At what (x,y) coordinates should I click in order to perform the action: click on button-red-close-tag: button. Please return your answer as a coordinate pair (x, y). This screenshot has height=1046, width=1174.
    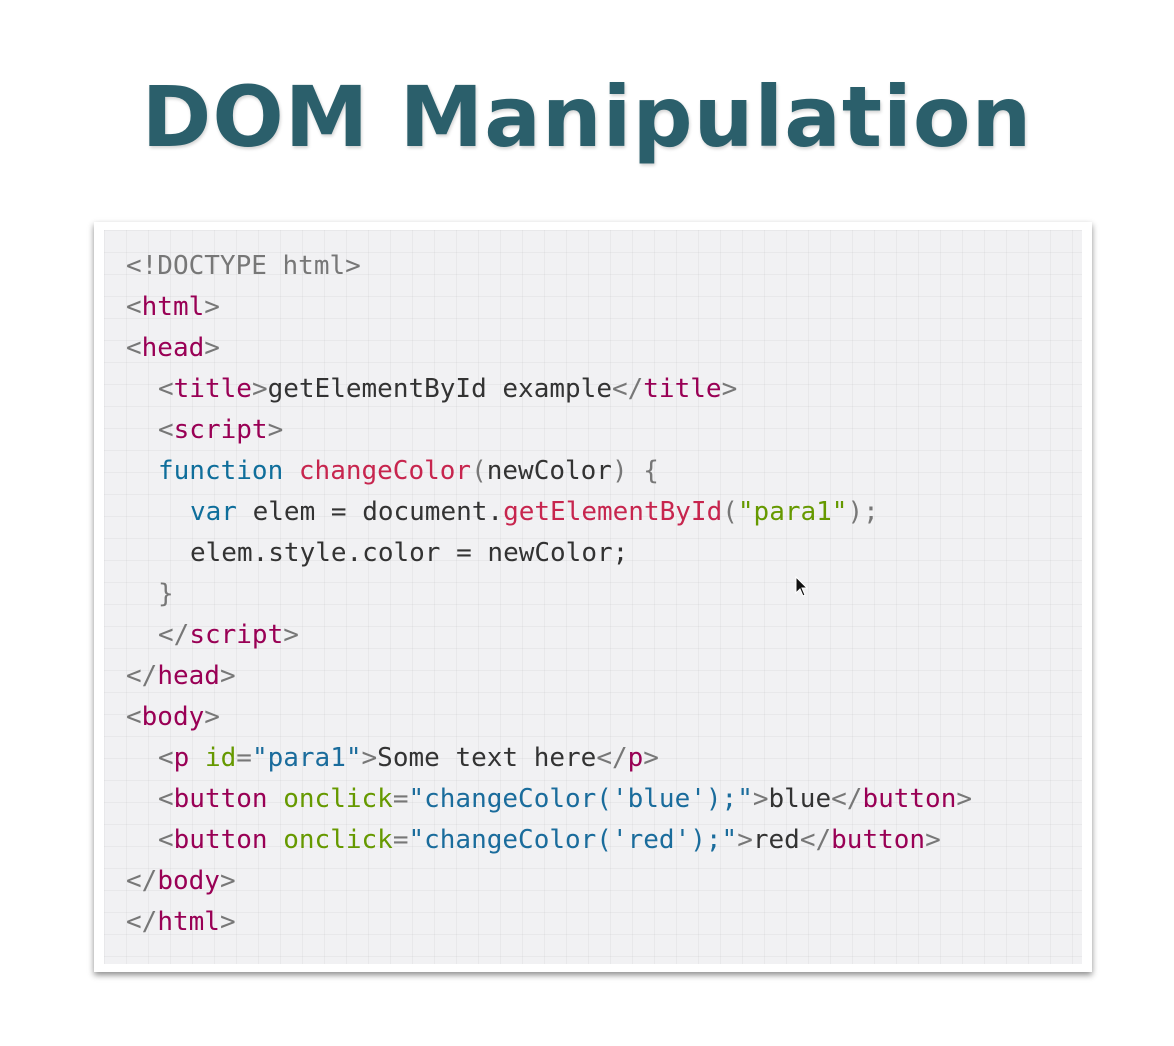
    Looking at the image, I should click on (878, 840).